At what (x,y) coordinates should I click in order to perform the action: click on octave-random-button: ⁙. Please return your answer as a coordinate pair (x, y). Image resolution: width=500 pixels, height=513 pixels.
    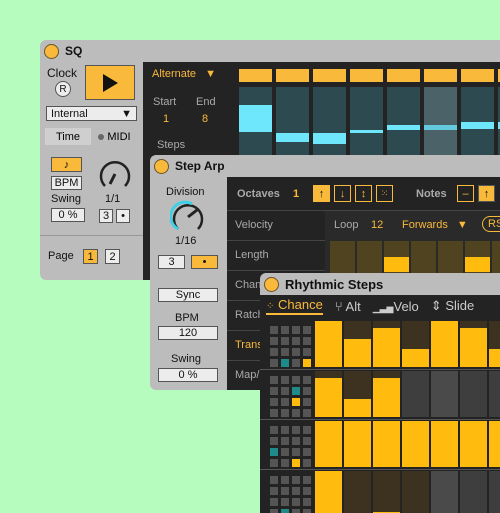
    Looking at the image, I should click on (384, 193).